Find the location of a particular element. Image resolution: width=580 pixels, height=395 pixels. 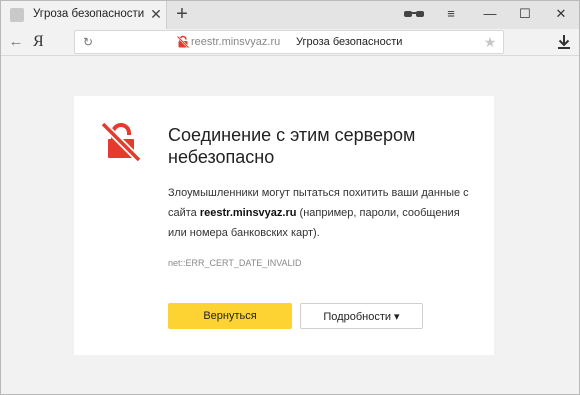

description-domain: reestr.minsvyaz.ru is located at coordinates (248, 213).